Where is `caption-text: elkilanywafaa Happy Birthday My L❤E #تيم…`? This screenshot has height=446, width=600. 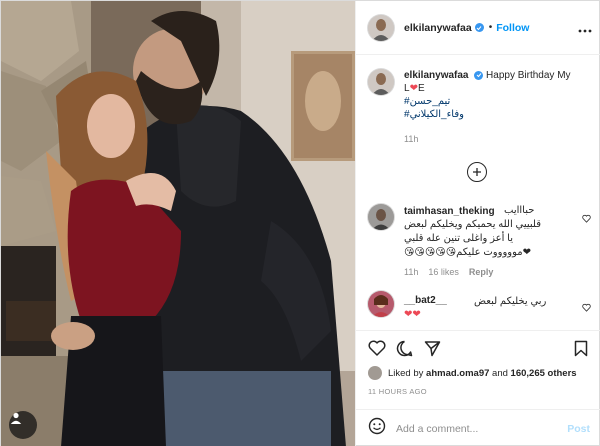 caption-text: elkilanywafaa Happy Birthday My L❤E #تيم… is located at coordinates (487, 95).